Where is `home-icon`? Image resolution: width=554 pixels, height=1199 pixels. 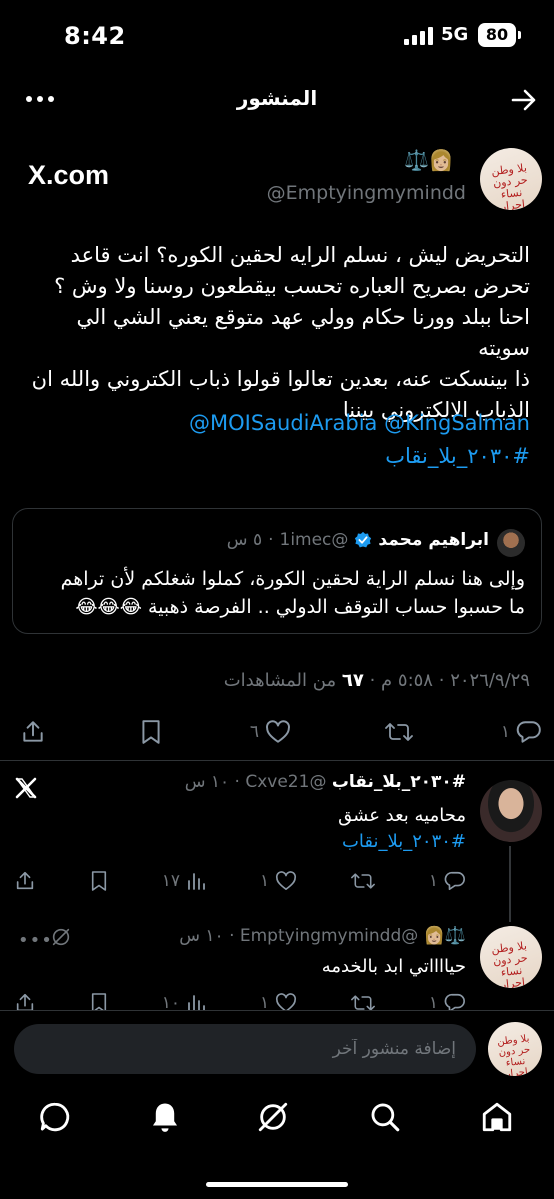 home-icon is located at coordinates (497, 1117).